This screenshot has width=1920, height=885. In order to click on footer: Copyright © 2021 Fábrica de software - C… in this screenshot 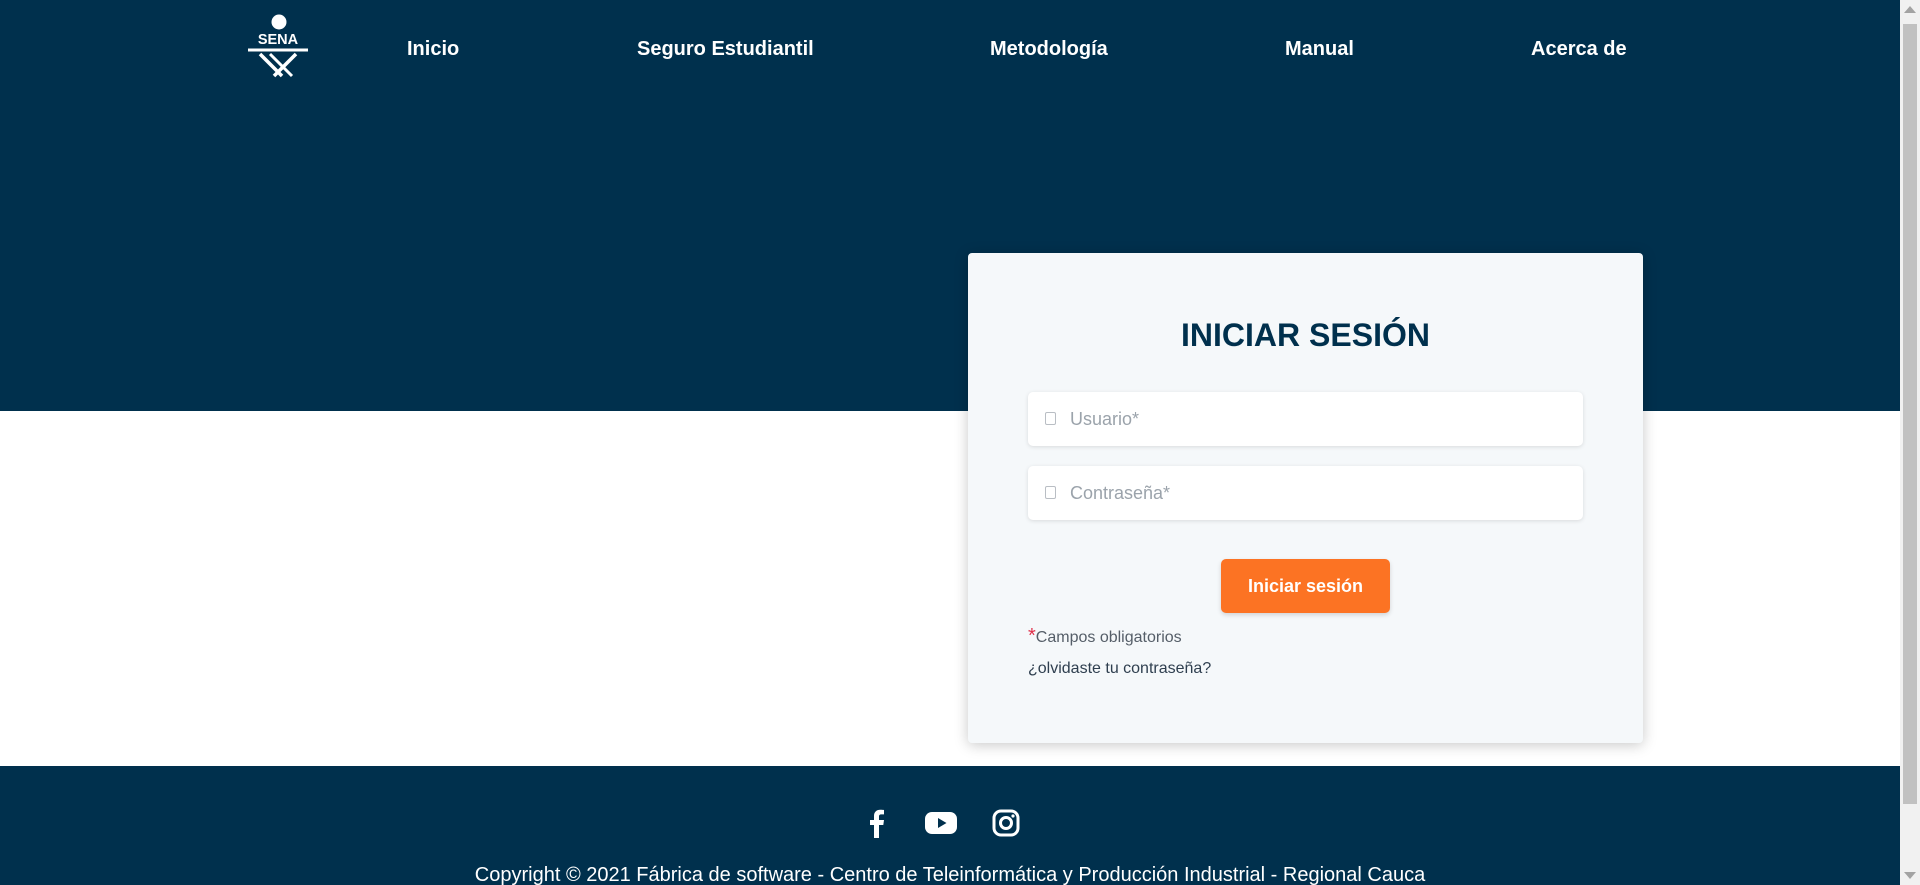, I will do `click(950, 825)`.